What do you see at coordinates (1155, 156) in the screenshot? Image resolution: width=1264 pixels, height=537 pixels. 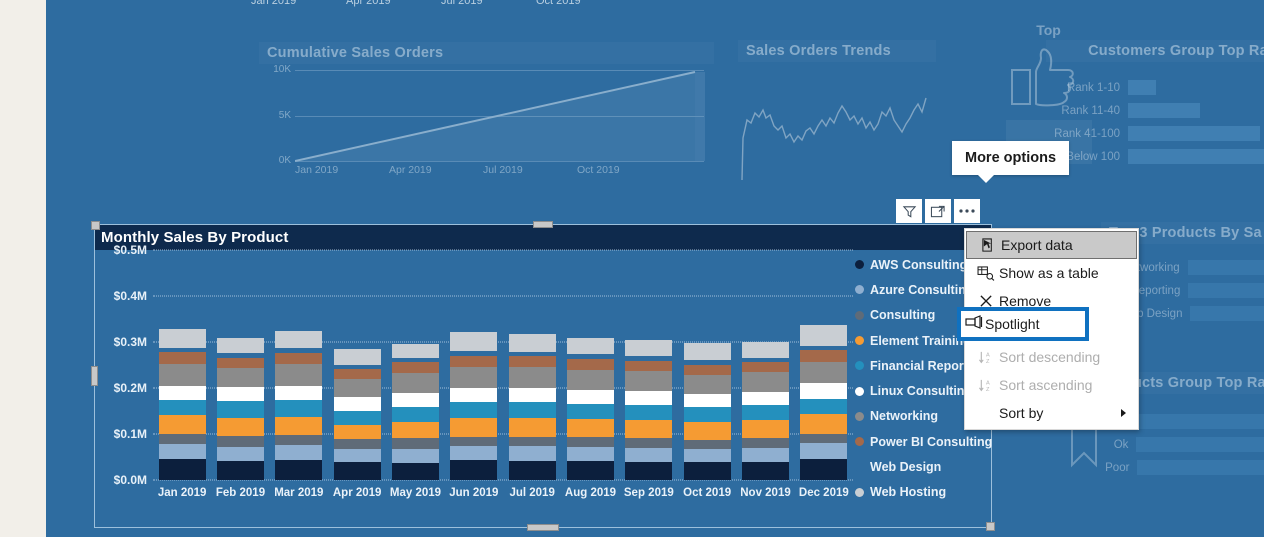 I see `bar-row: Below 100` at bounding box center [1155, 156].